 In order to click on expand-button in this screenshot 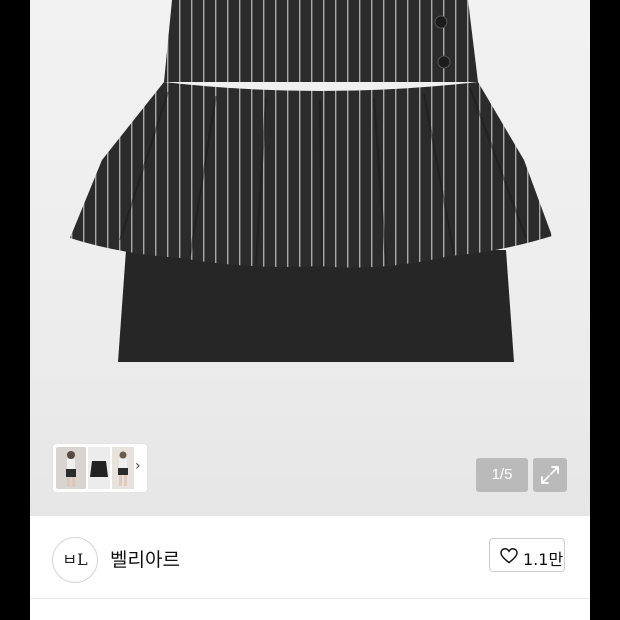, I will do `click(550, 475)`.